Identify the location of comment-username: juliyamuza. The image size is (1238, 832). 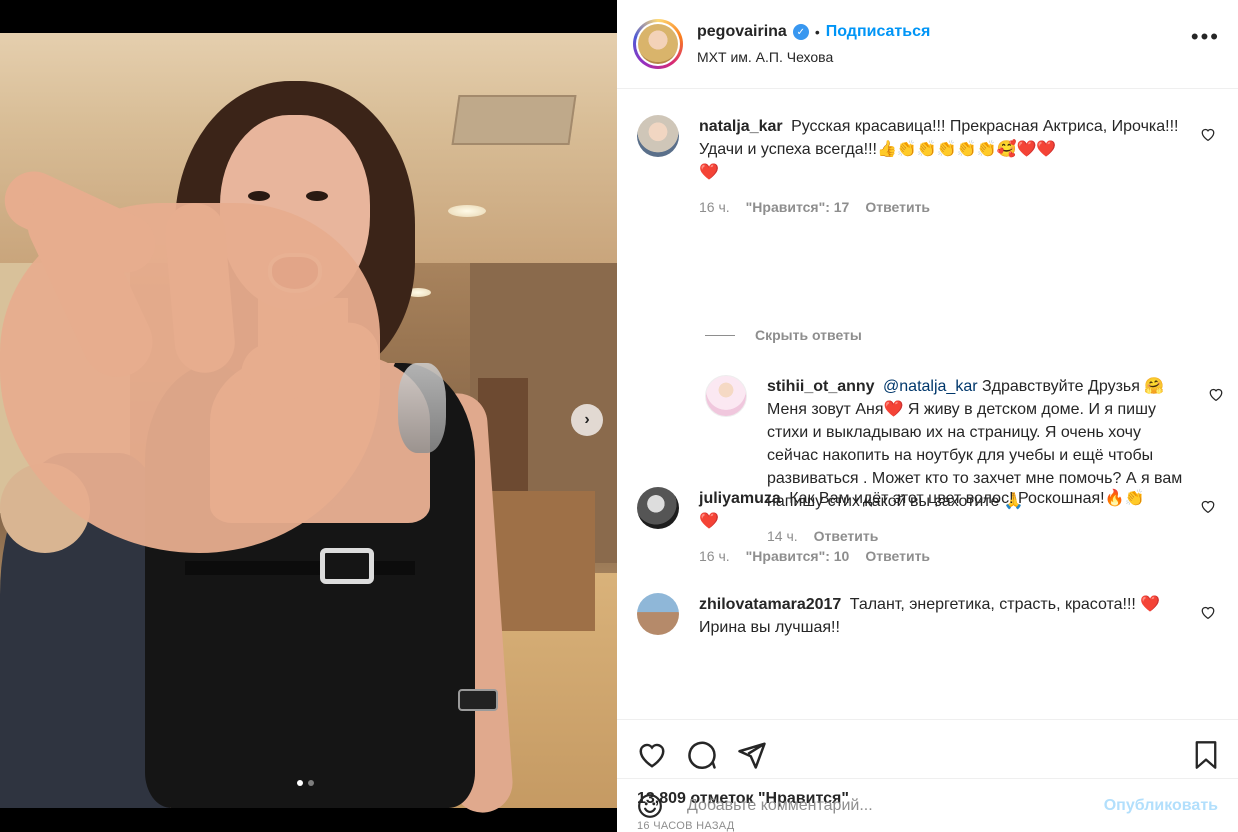
(740, 498).